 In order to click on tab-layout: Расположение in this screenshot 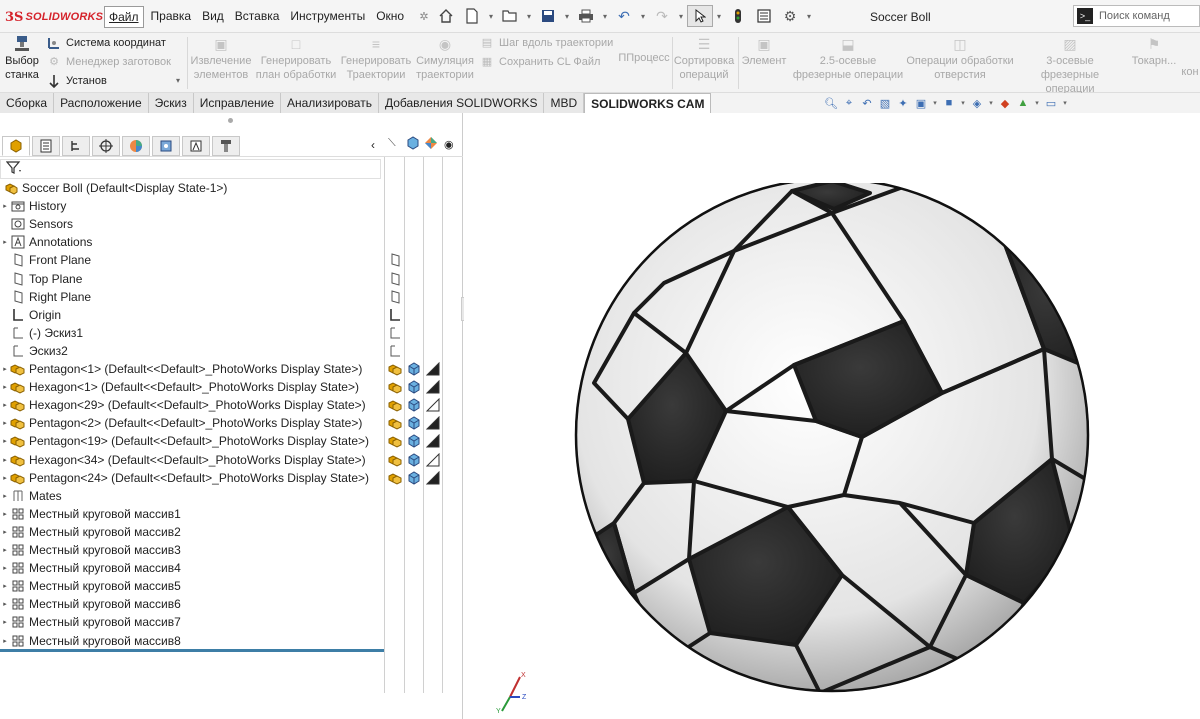, I will do `click(101, 103)`.